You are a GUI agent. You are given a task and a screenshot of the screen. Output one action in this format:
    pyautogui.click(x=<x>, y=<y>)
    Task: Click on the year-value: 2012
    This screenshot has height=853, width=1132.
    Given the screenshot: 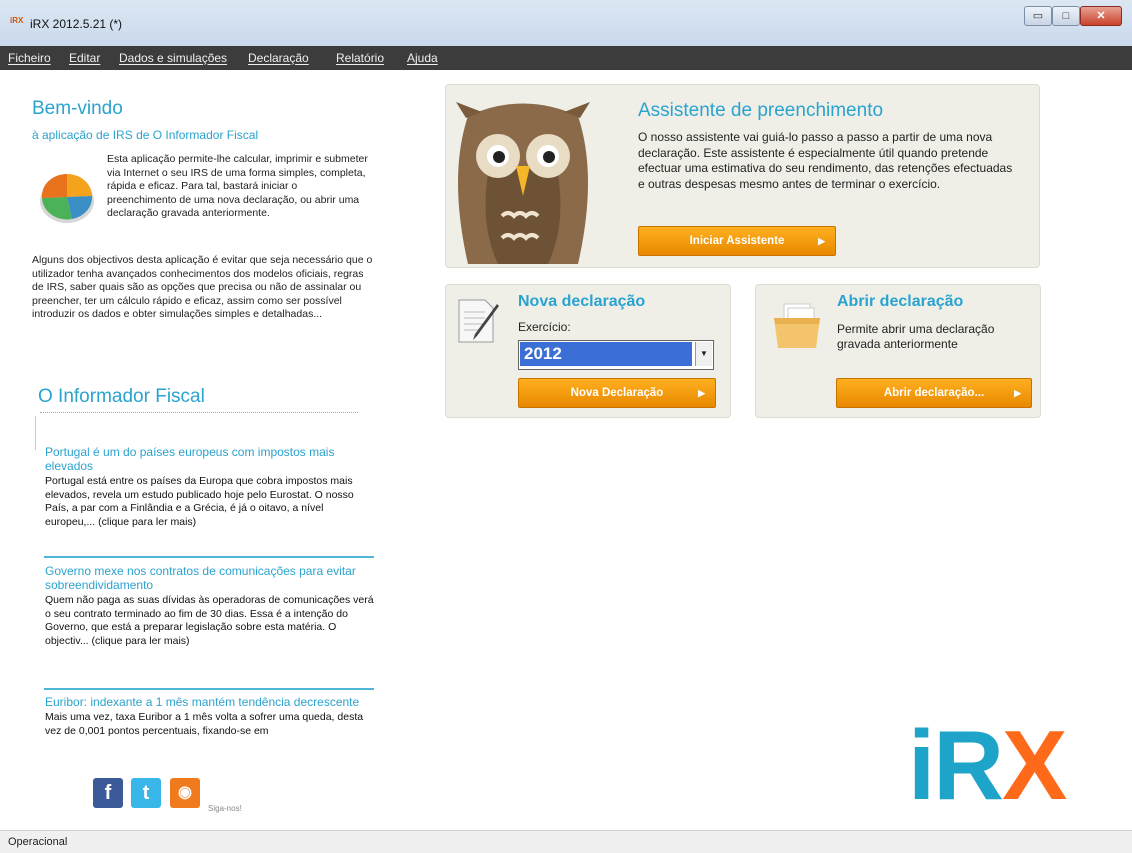 What is the action you would take?
    pyautogui.click(x=606, y=354)
    